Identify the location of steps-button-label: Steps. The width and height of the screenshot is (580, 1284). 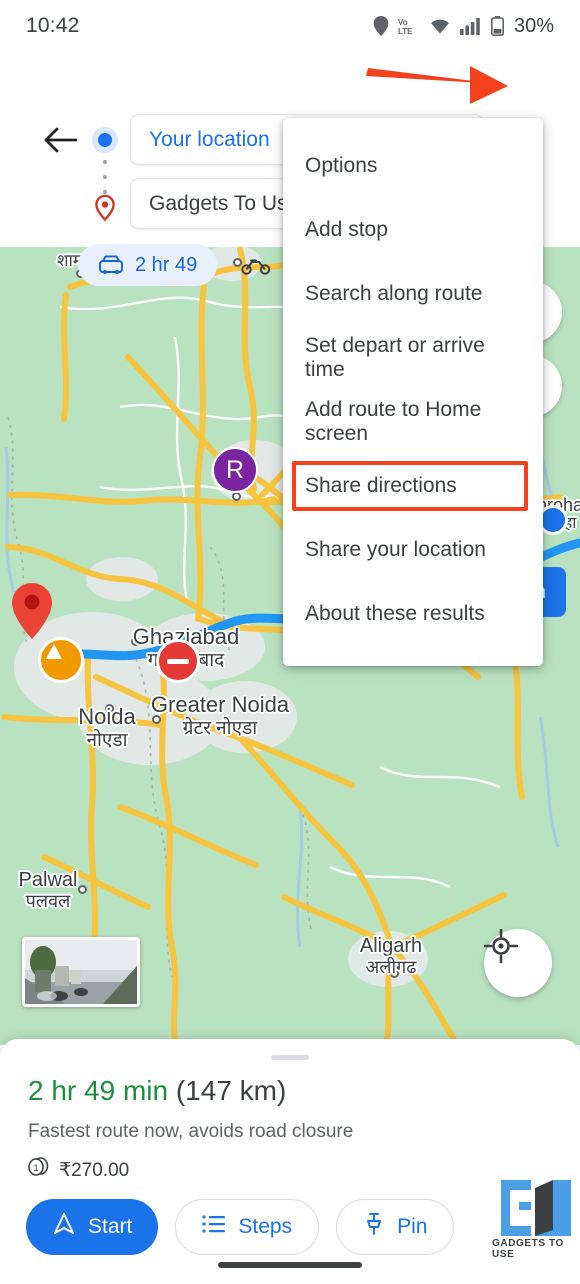
(265, 1226).